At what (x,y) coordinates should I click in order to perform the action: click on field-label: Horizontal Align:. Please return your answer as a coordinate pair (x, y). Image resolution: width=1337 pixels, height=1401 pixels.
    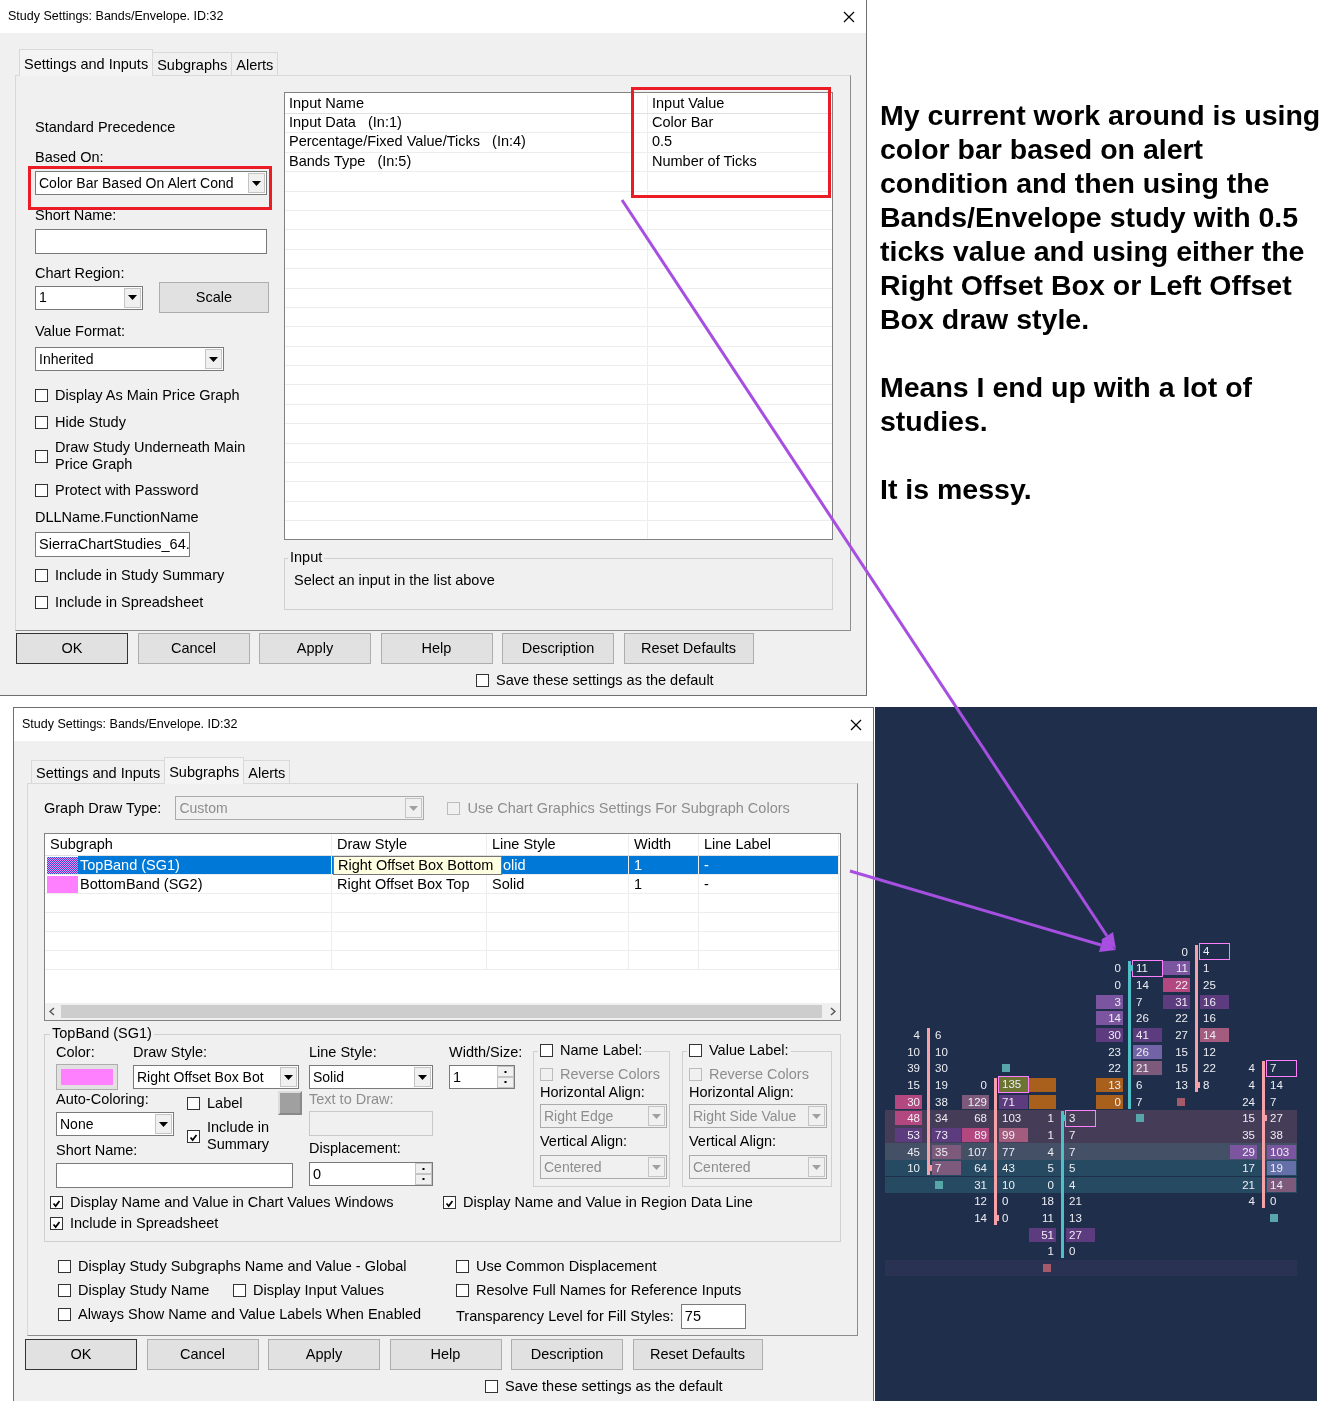
    Looking at the image, I should click on (593, 1092).